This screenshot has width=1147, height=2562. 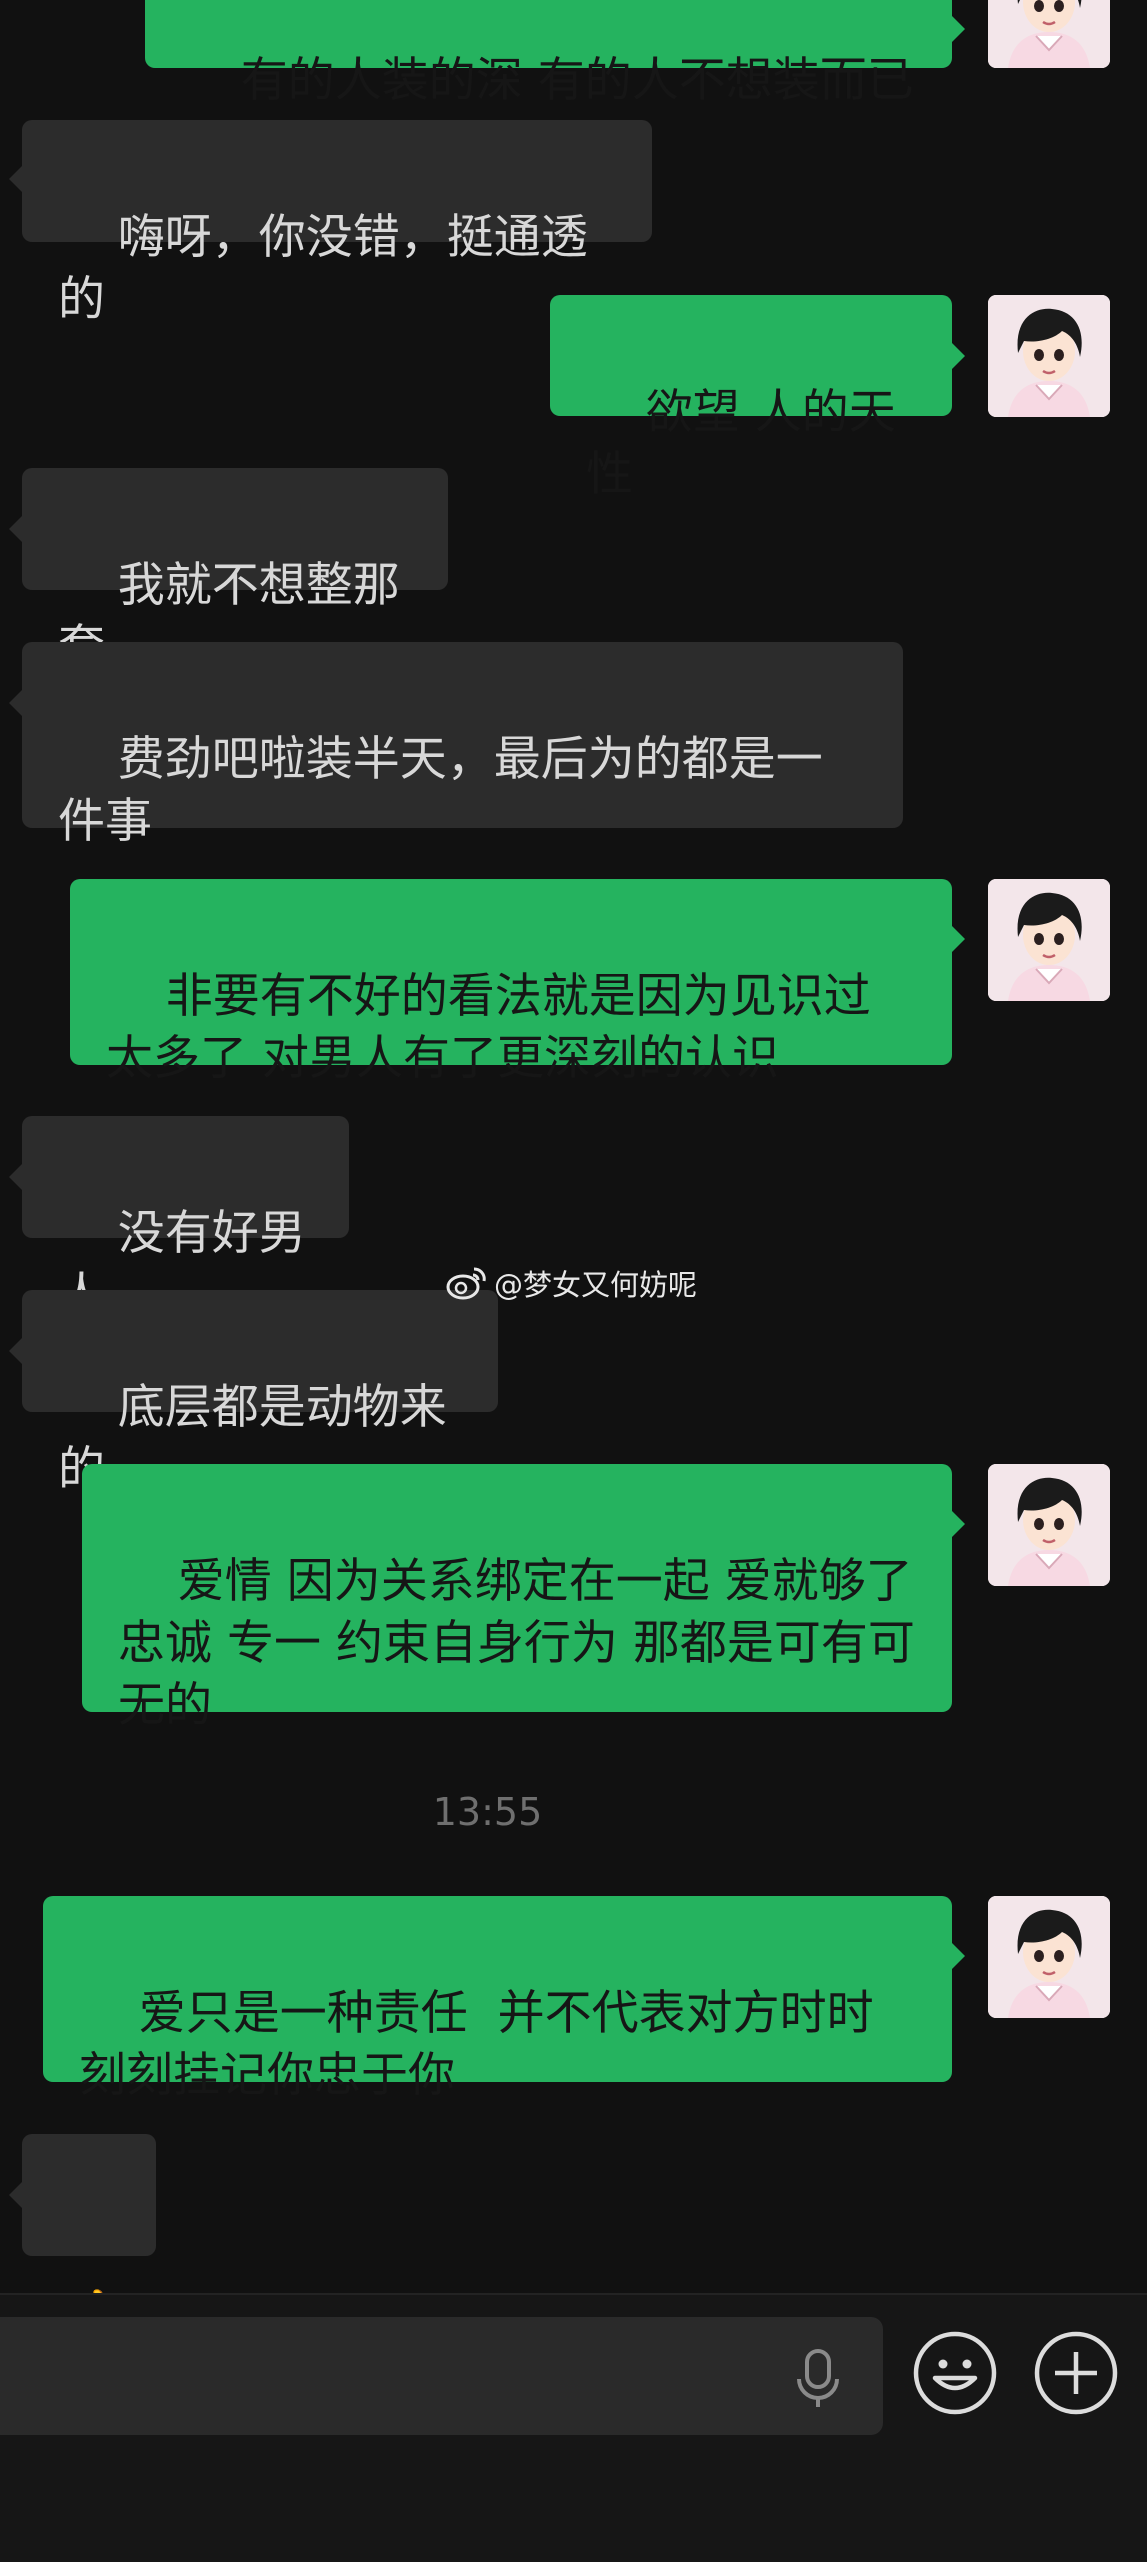 What do you see at coordinates (466, 1283) in the screenshot?
I see `weibo-icon` at bounding box center [466, 1283].